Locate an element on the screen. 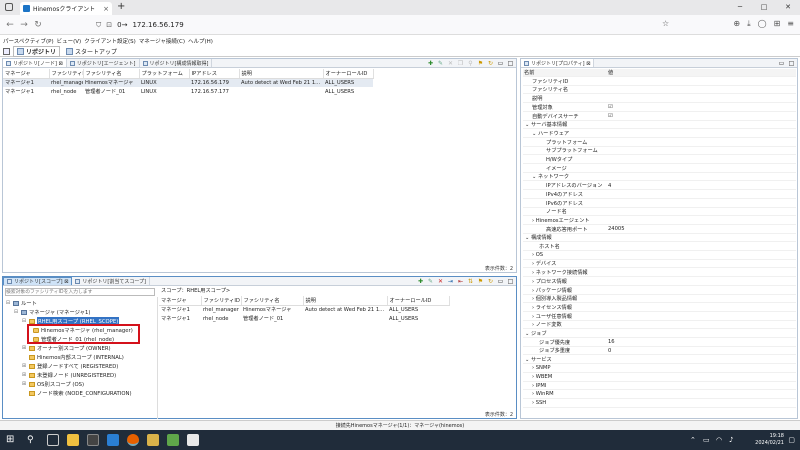 Image resolution: width=800 pixels, height=450 pixels. release-icon: ⇤ is located at coordinates (460, 281).